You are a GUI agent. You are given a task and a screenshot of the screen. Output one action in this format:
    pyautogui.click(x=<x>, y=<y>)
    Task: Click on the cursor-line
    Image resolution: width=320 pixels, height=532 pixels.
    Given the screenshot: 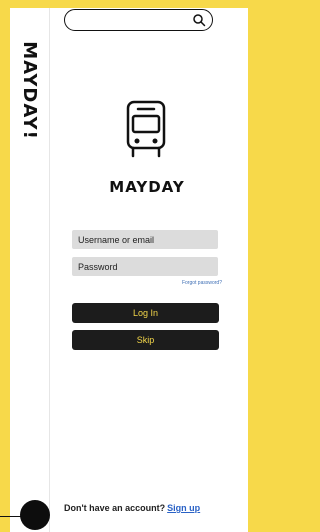 What is the action you would take?
    pyautogui.click(x=11, y=516)
    